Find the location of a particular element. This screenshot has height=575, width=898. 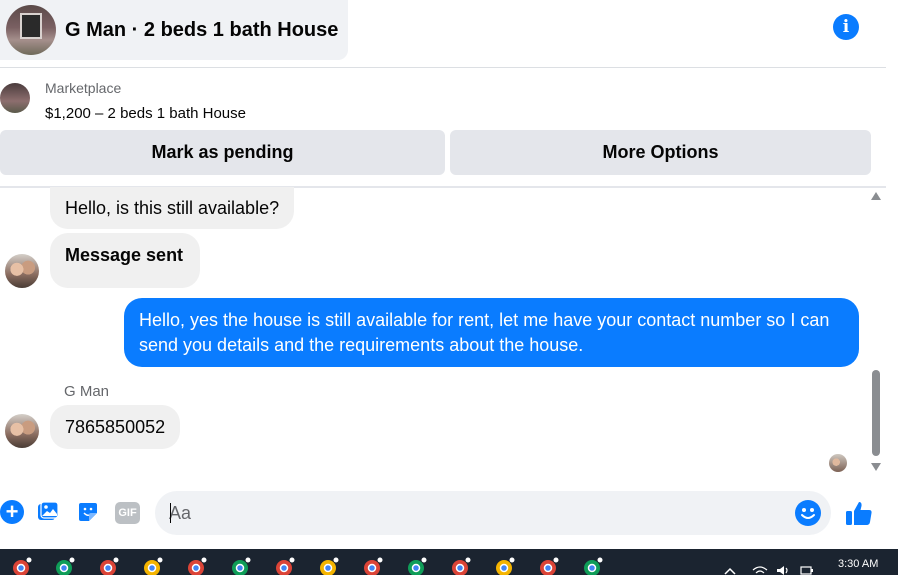

message-input-wrapper is located at coordinates (493, 513).